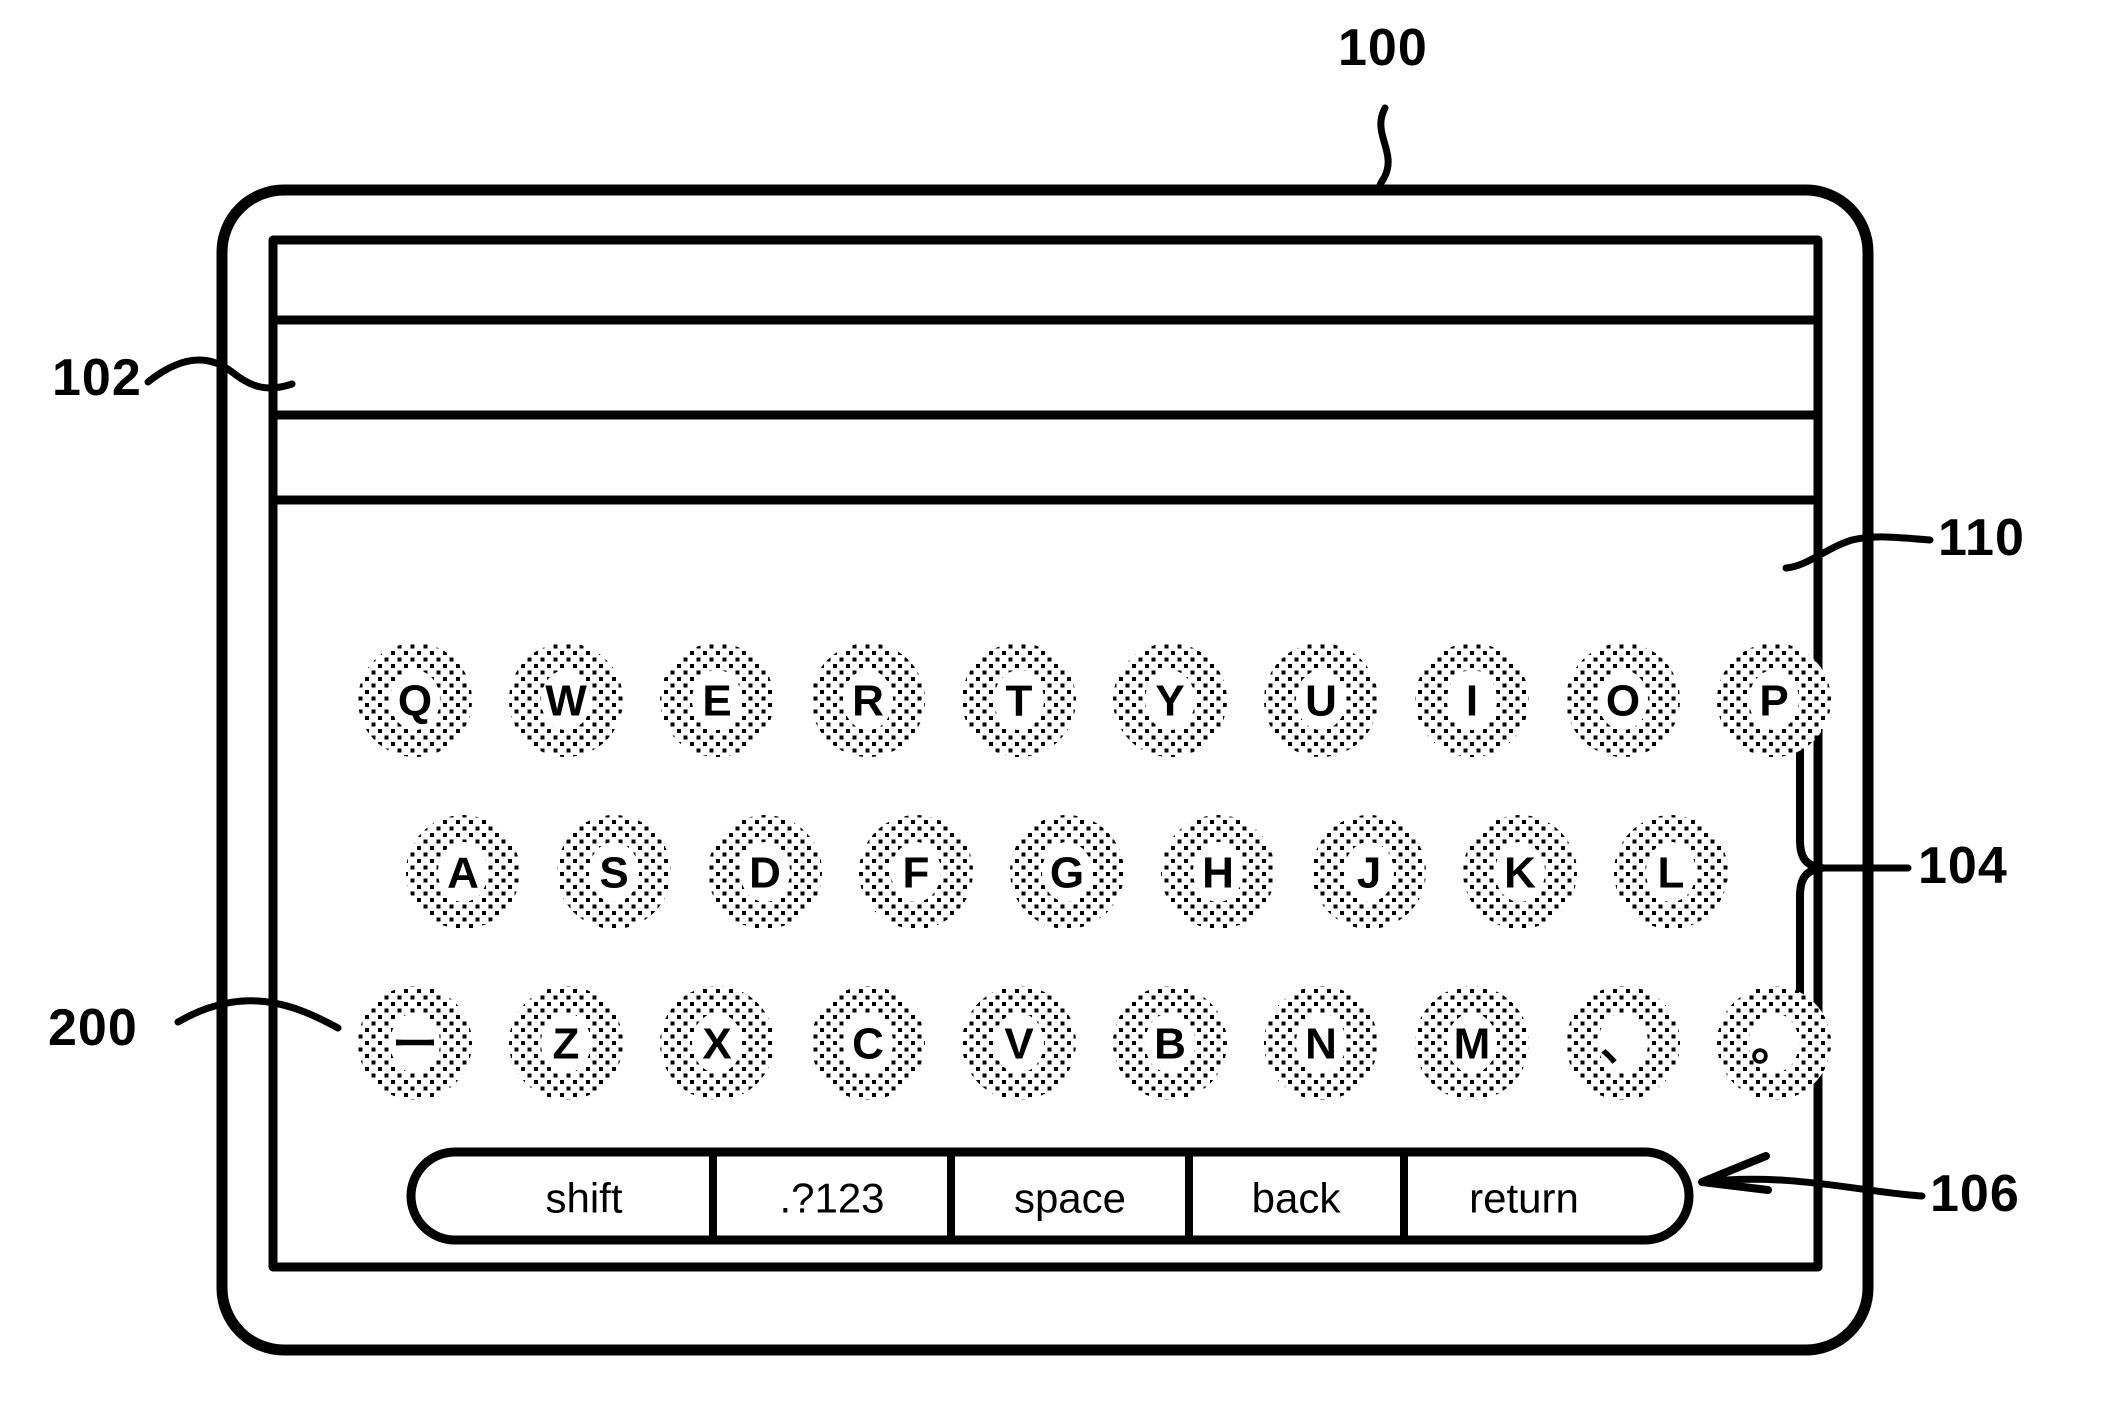  I want to click on key-label-Z: Z, so click(566, 1044).